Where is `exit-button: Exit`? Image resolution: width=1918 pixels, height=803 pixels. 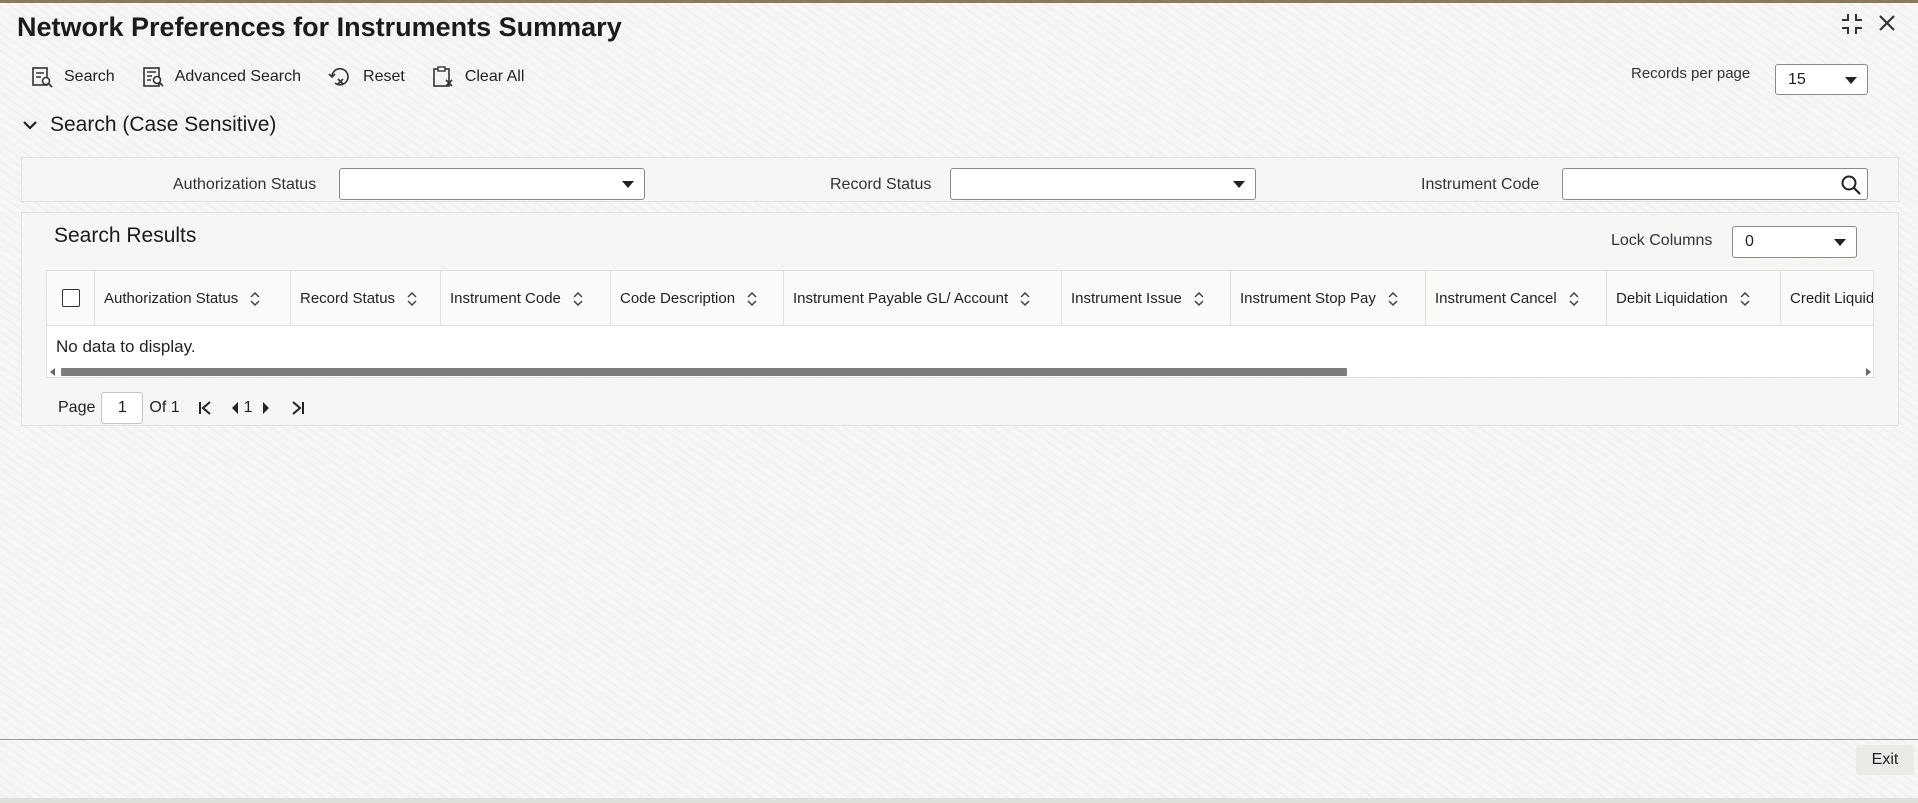
exit-button: Exit is located at coordinates (1885, 760).